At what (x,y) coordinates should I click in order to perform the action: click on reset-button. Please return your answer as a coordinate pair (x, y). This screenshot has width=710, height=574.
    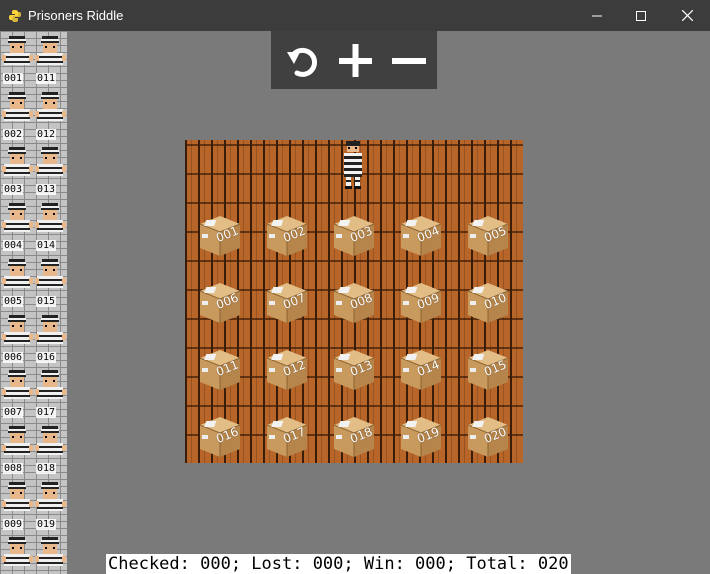
    Looking at the image, I should click on (301, 60).